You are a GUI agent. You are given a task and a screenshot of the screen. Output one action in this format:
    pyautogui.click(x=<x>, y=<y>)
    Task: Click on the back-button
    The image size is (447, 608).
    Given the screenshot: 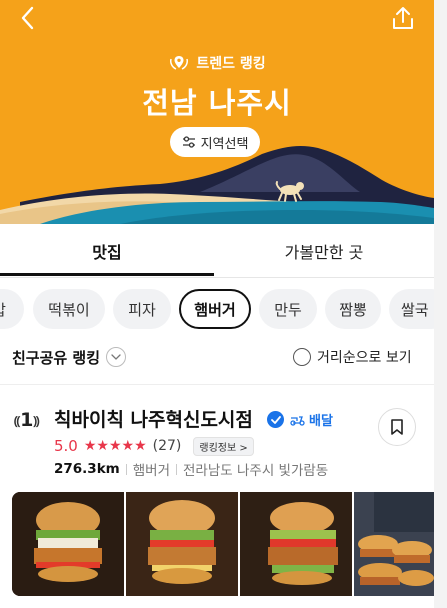 What is the action you would take?
    pyautogui.click(x=27, y=18)
    